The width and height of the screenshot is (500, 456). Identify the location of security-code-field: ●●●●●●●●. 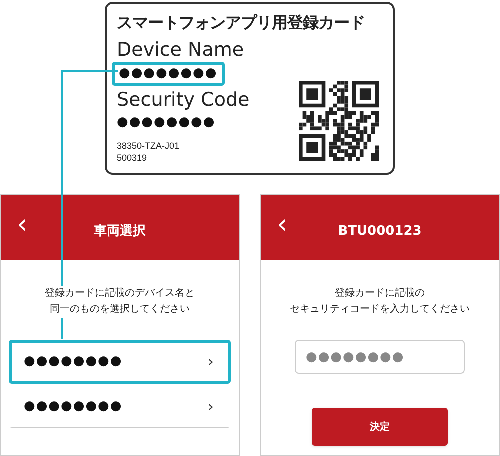
(380, 357).